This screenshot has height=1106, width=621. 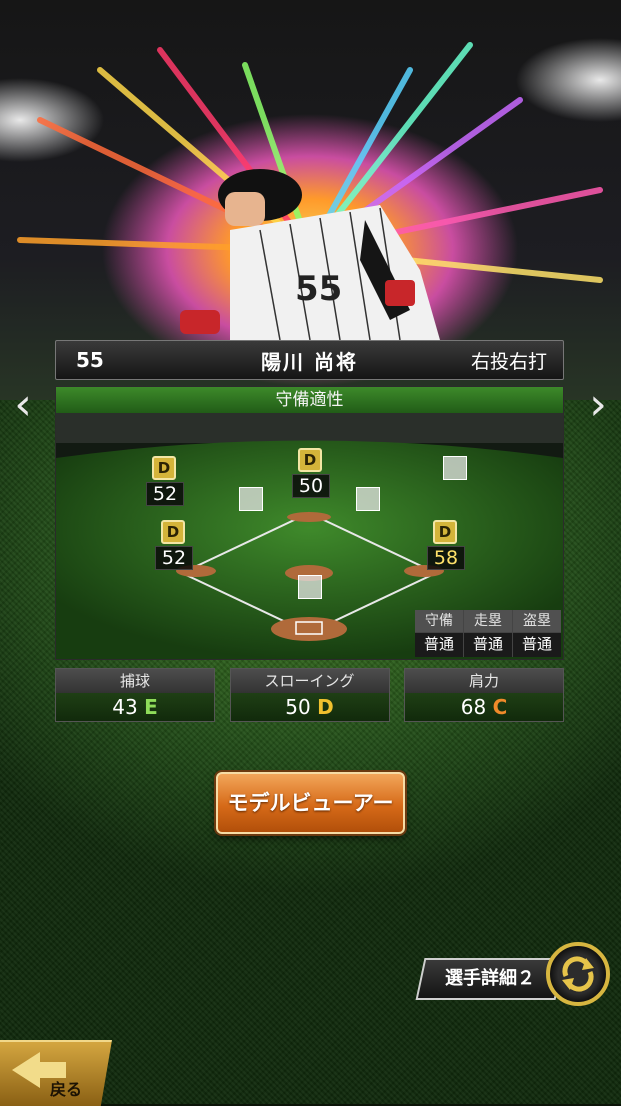 I want to click on fielding-stats: 捕球 43 E スローイング 50 D 肩力 68 C, so click(x=309, y=696).